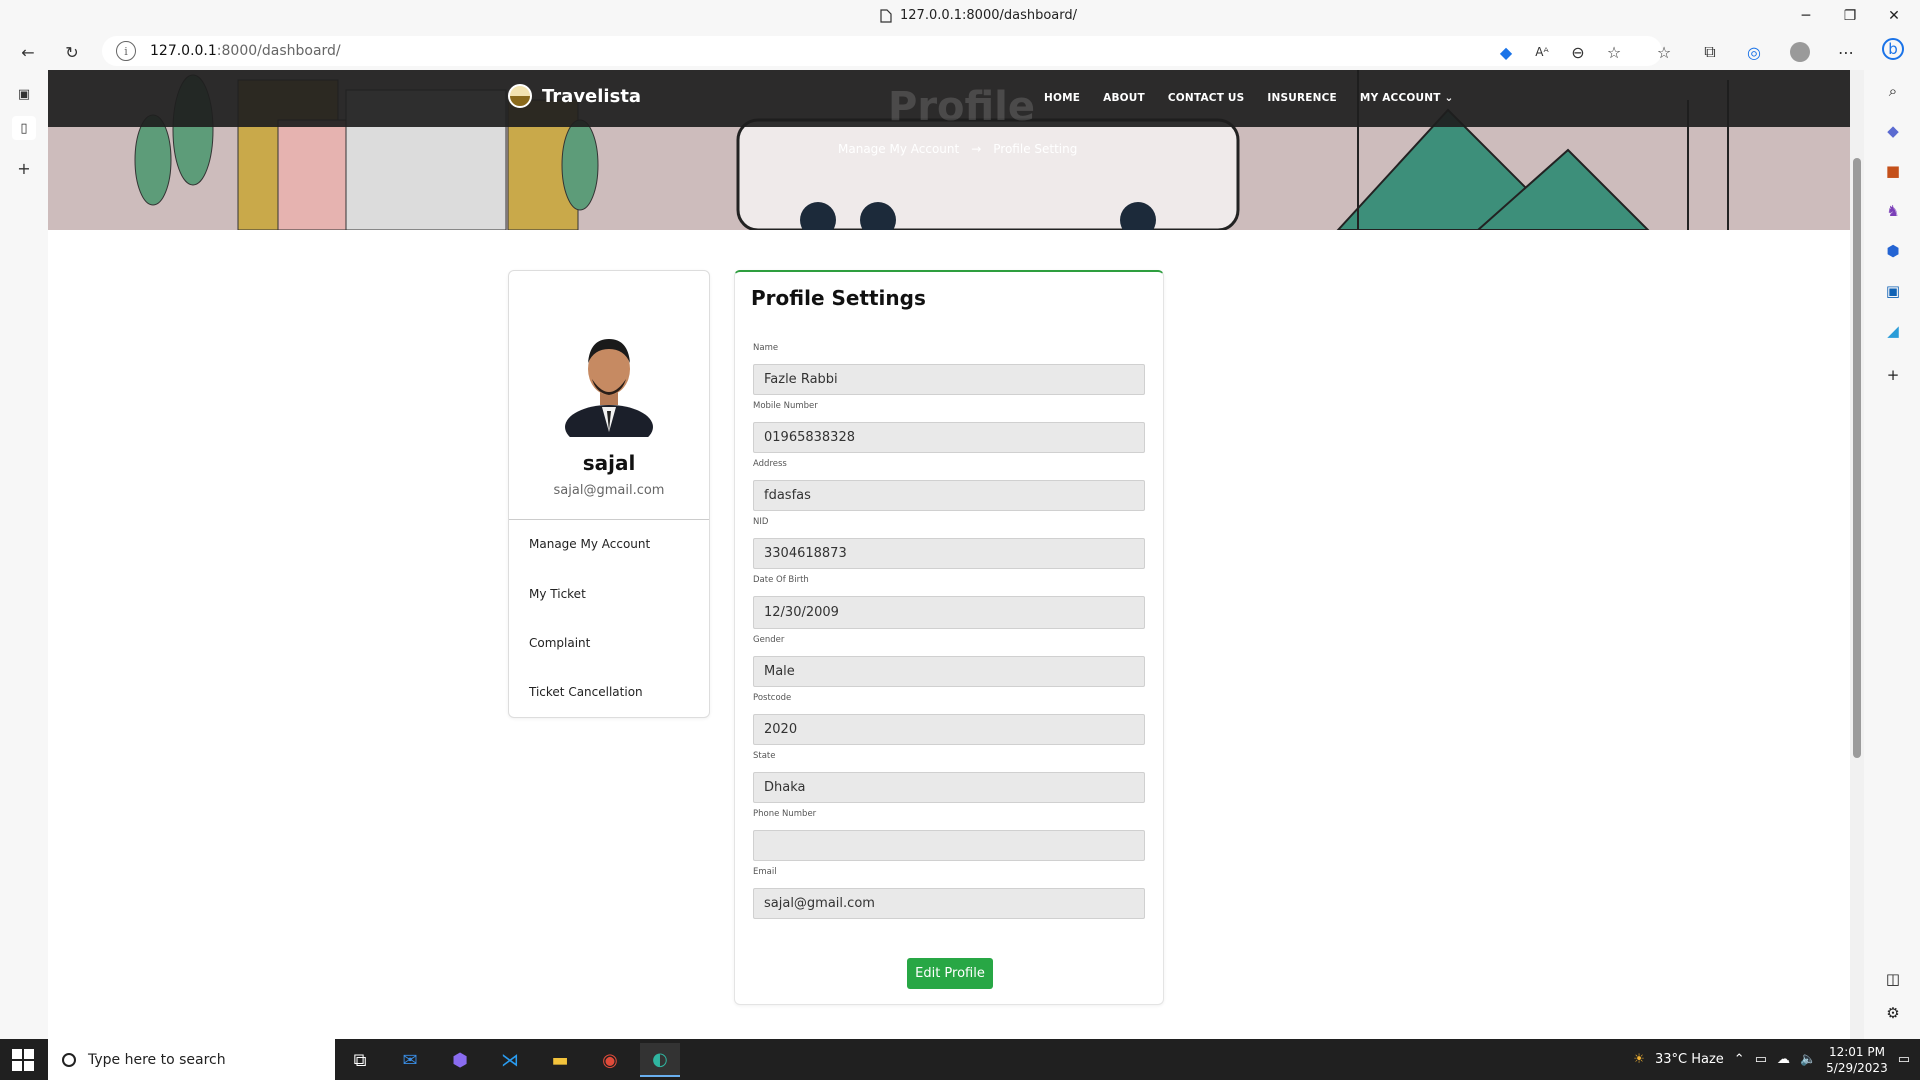  Describe the element at coordinates (1407, 98) in the screenshot. I see `nav-my-account: MY ACCOUNT ⌄` at that location.